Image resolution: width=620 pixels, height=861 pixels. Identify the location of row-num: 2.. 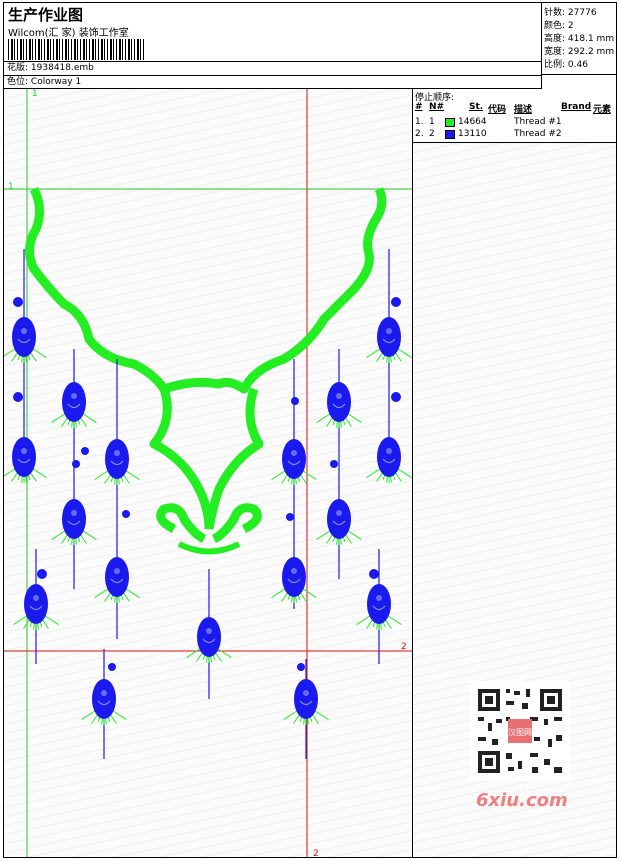
(419, 134).